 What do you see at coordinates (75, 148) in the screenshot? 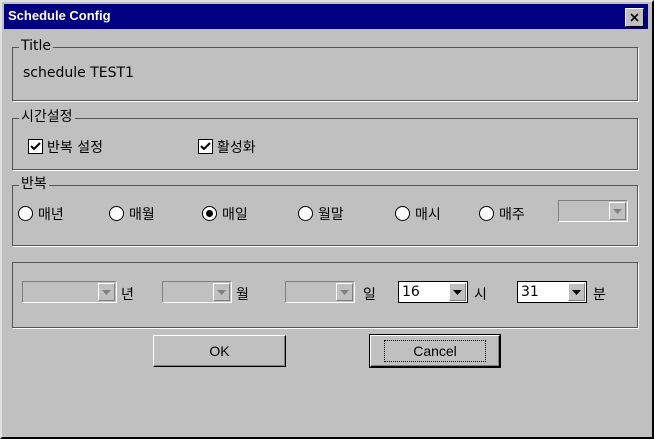
I see `repeat-setting-label: 반복 설정` at bounding box center [75, 148].